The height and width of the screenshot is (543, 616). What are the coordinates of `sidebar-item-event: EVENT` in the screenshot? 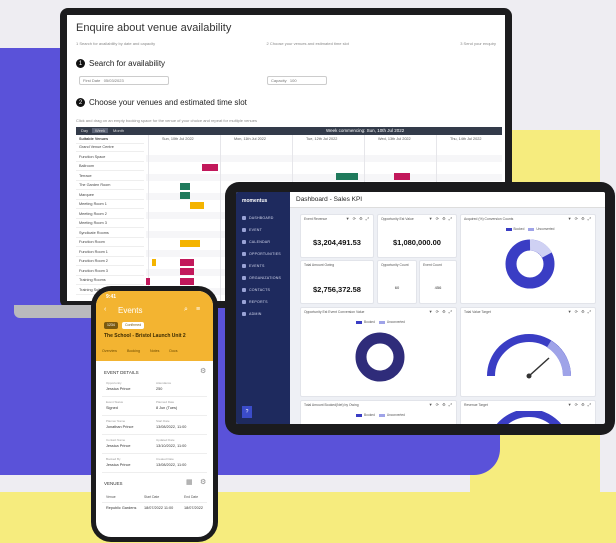 It's located at (252, 230).